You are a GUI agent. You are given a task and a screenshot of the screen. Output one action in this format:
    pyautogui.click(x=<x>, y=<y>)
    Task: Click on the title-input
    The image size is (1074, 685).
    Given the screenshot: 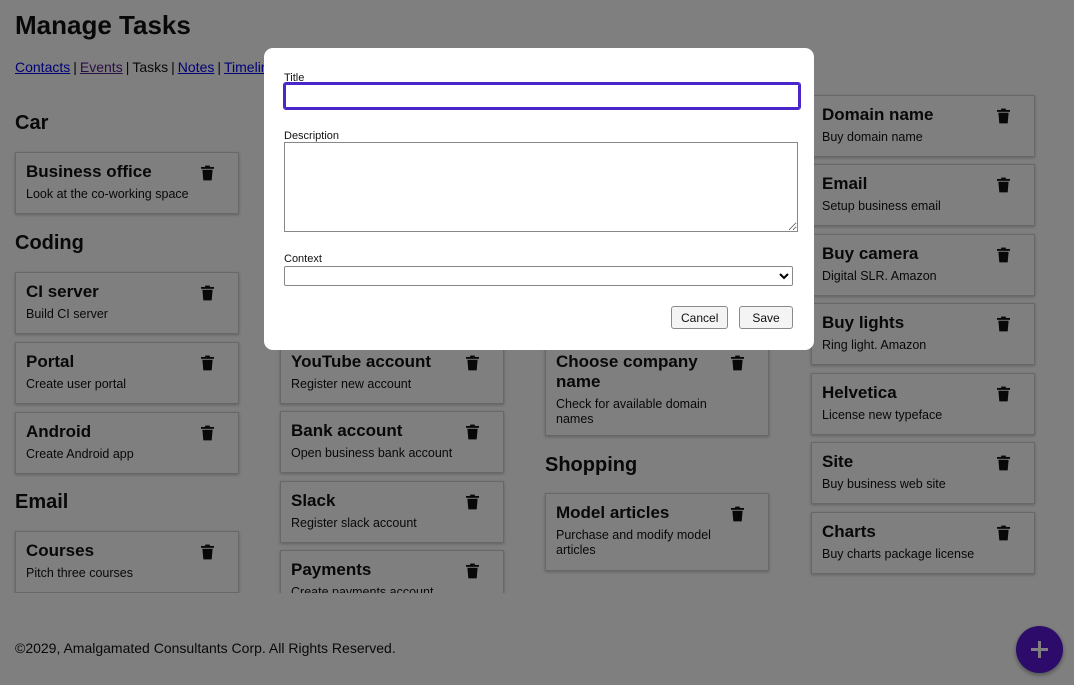 What is the action you would take?
    pyautogui.click(x=542, y=96)
    